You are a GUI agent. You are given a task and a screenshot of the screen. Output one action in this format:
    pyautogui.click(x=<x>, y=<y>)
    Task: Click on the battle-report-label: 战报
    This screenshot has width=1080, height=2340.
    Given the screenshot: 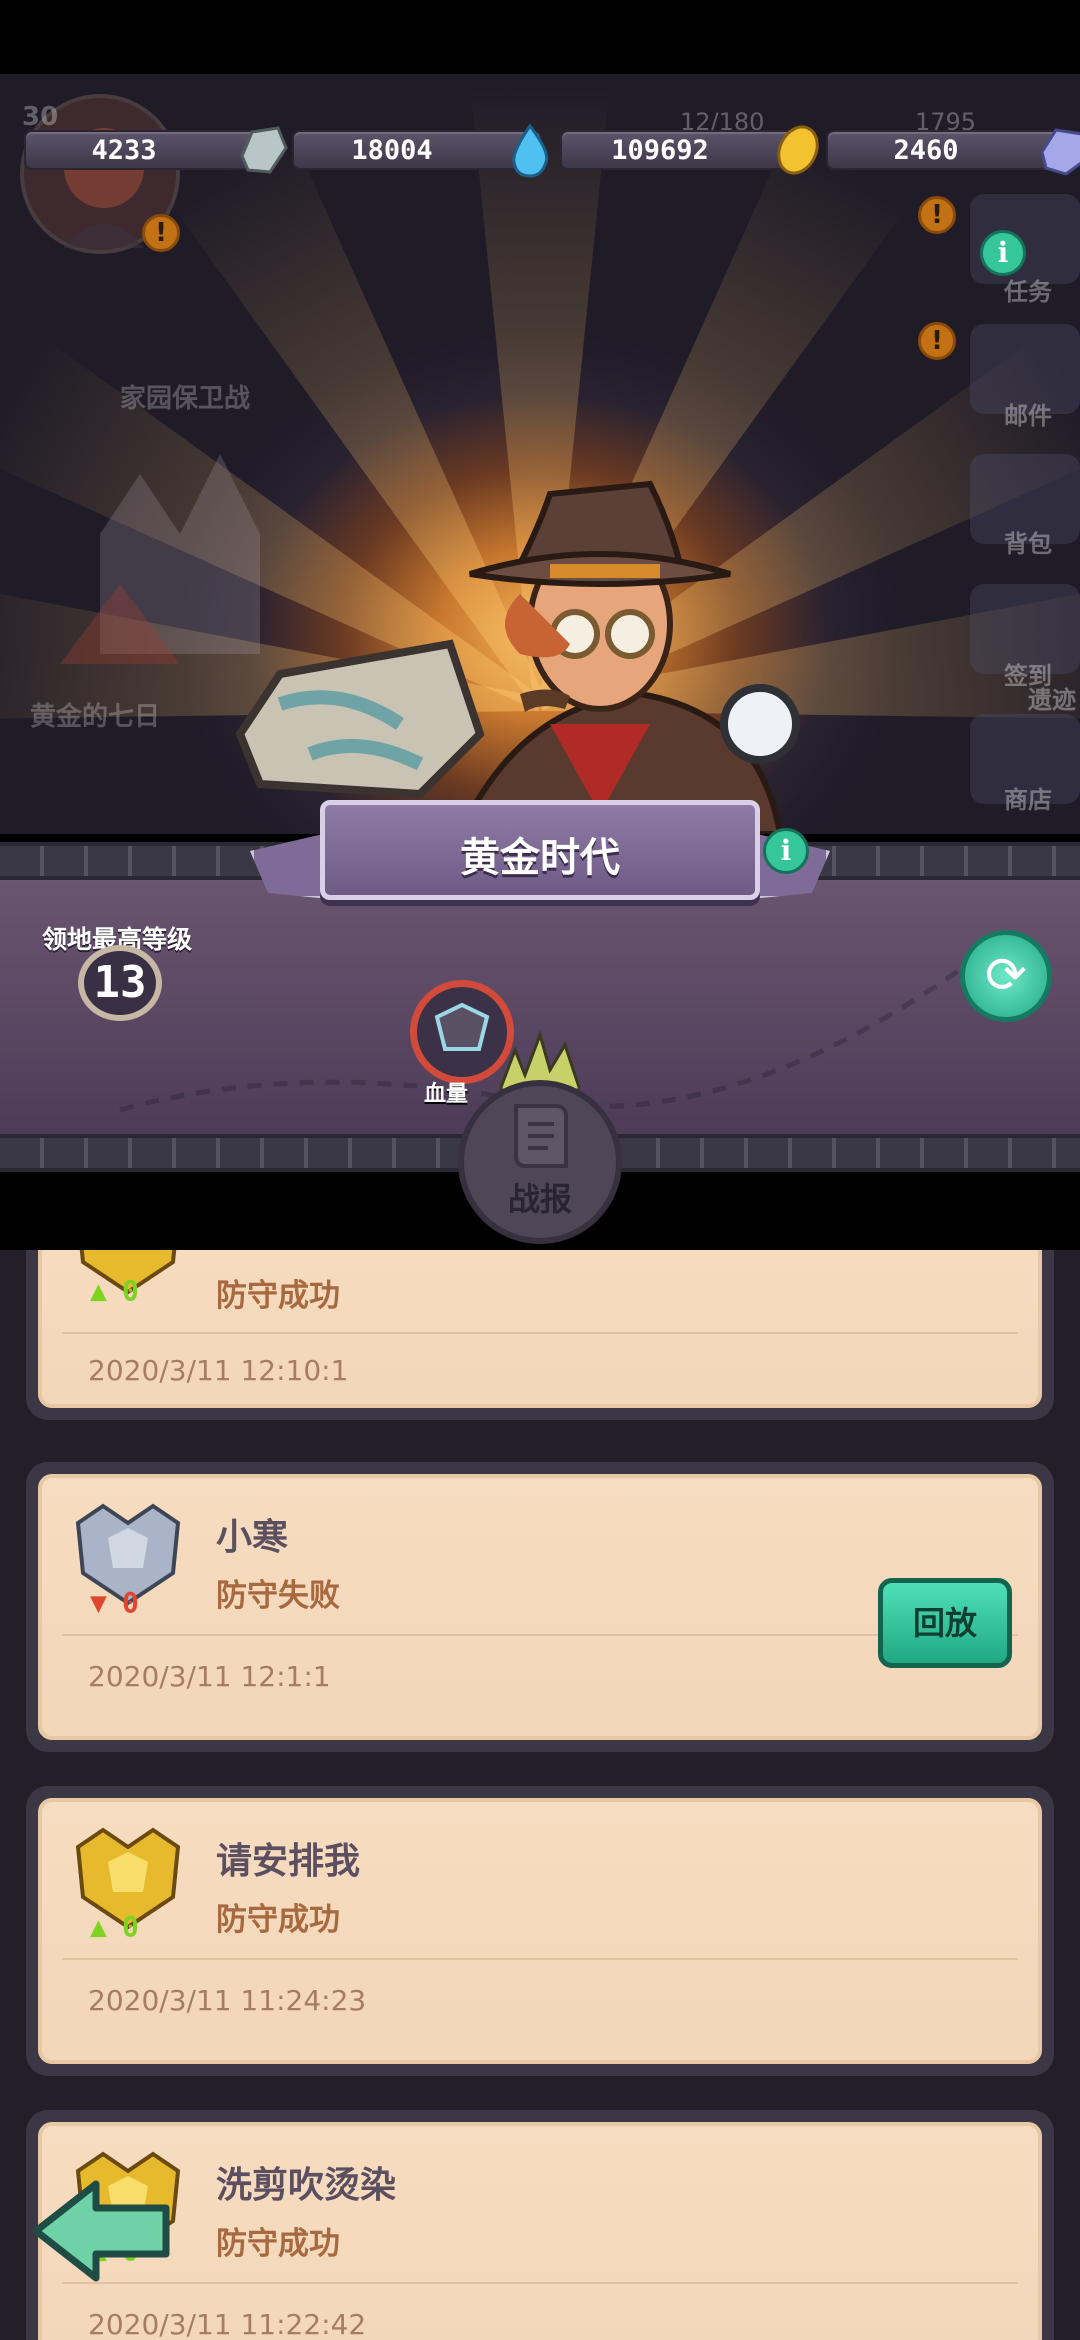 What is the action you would take?
    pyautogui.click(x=539, y=1199)
    